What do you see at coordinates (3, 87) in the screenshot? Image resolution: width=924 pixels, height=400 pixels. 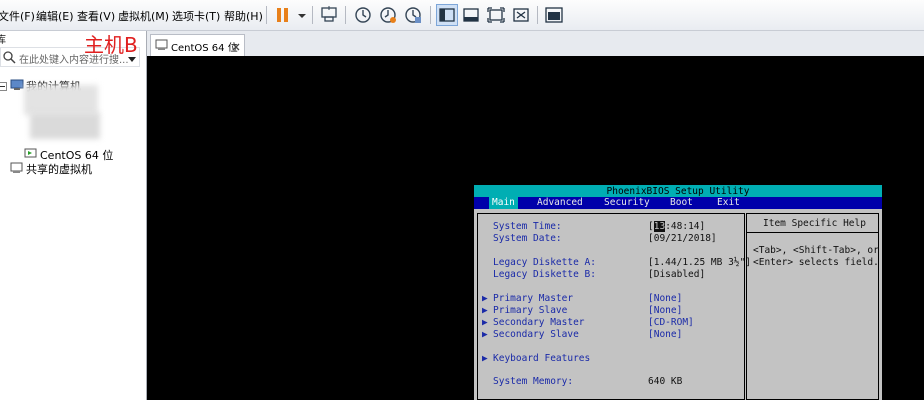 I see `collapse-icon` at bounding box center [3, 87].